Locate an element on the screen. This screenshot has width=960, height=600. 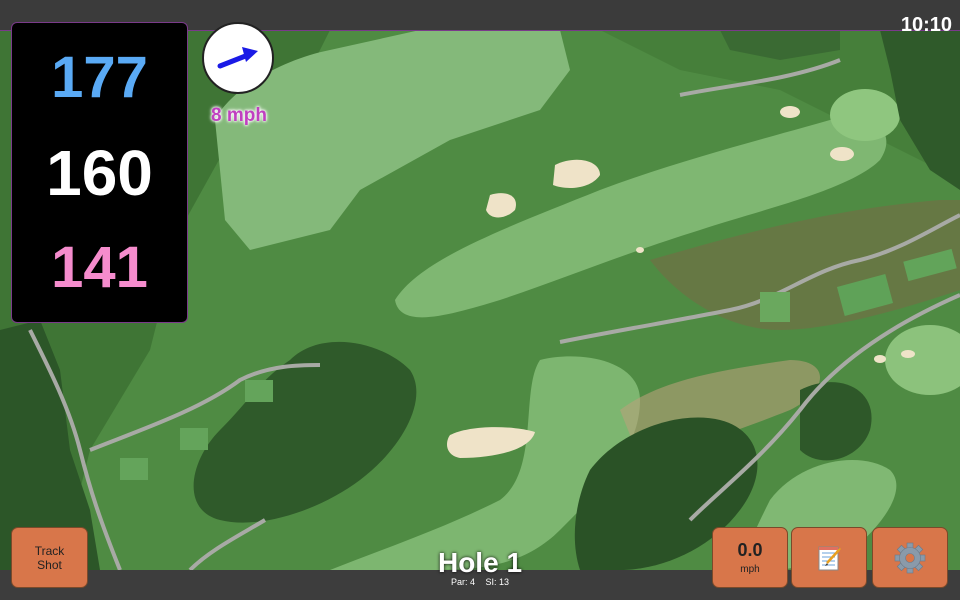
hole-par: Par: 4 is located at coordinates (462, 582).